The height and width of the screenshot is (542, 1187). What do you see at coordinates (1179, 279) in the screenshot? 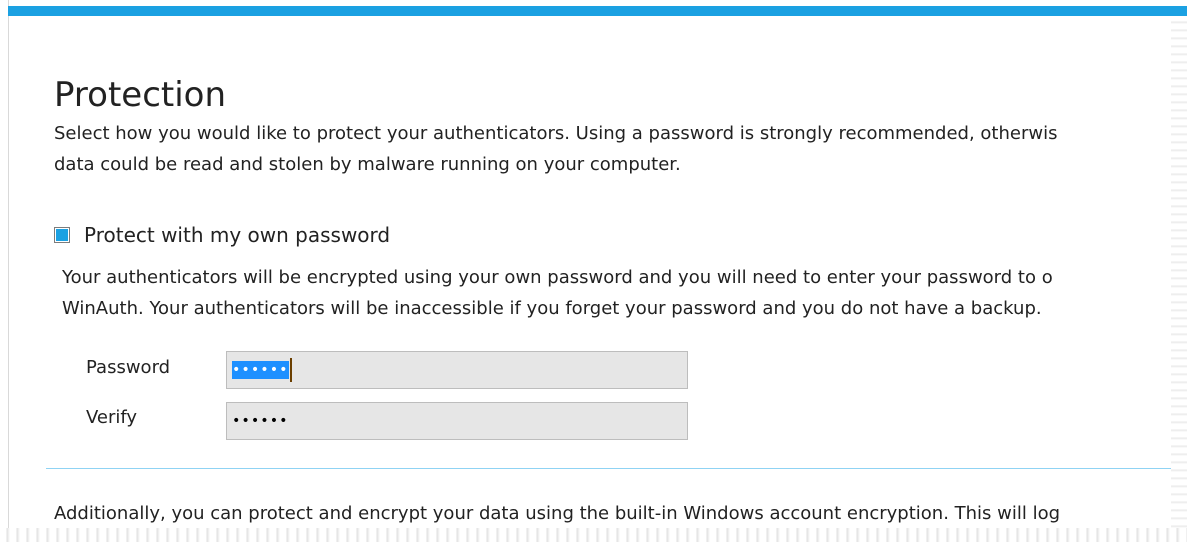
I see `torn-right-edge` at bounding box center [1179, 279].